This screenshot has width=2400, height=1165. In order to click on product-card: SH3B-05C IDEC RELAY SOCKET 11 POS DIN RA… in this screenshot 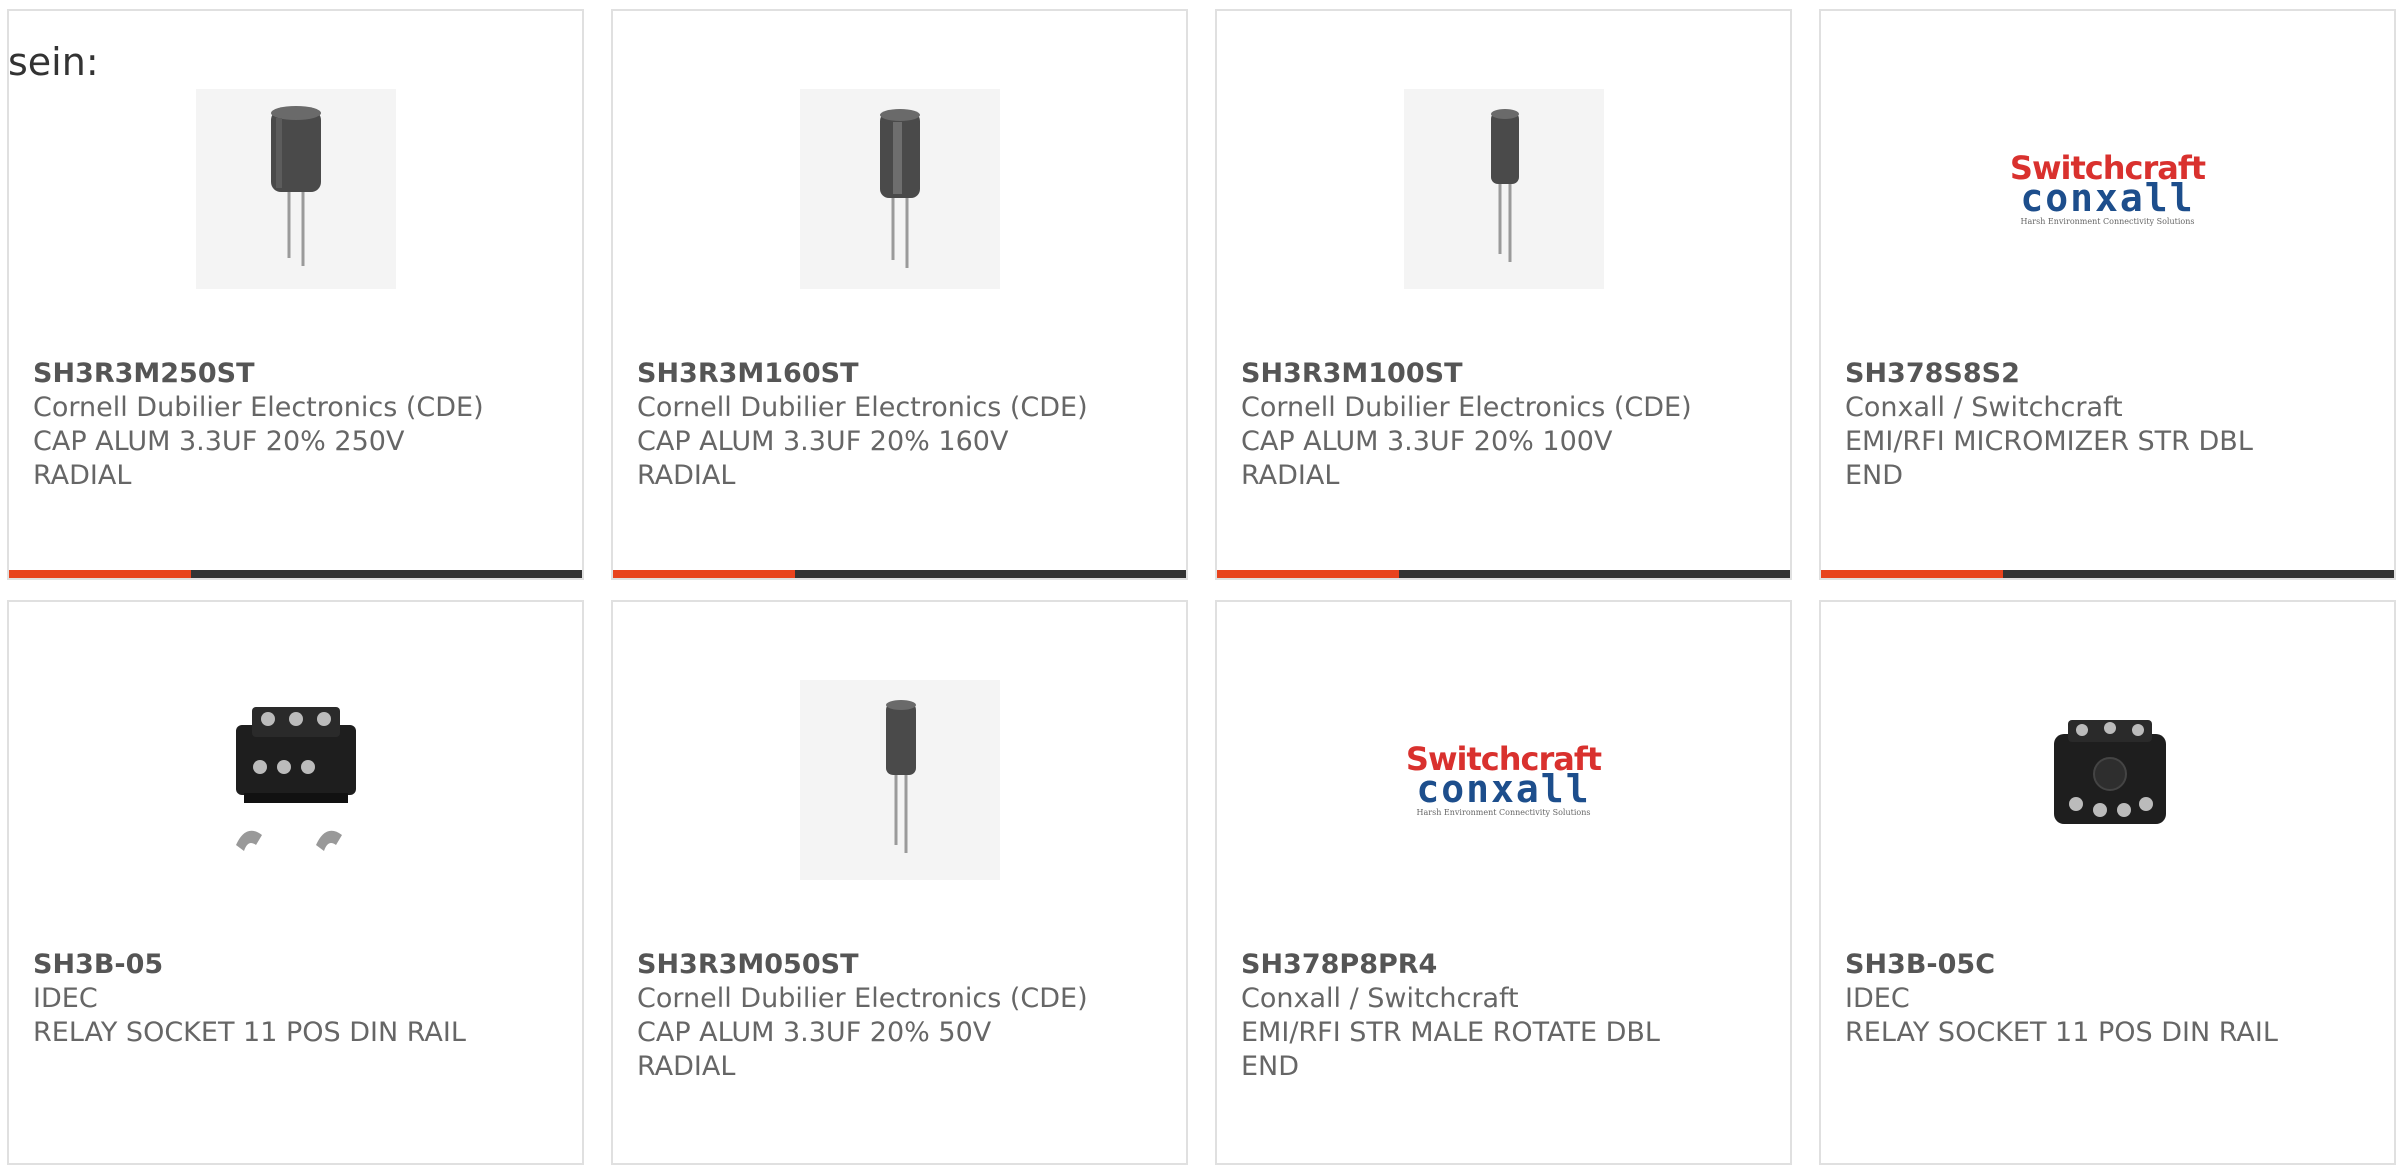, I will do `click(2107, 882)`.